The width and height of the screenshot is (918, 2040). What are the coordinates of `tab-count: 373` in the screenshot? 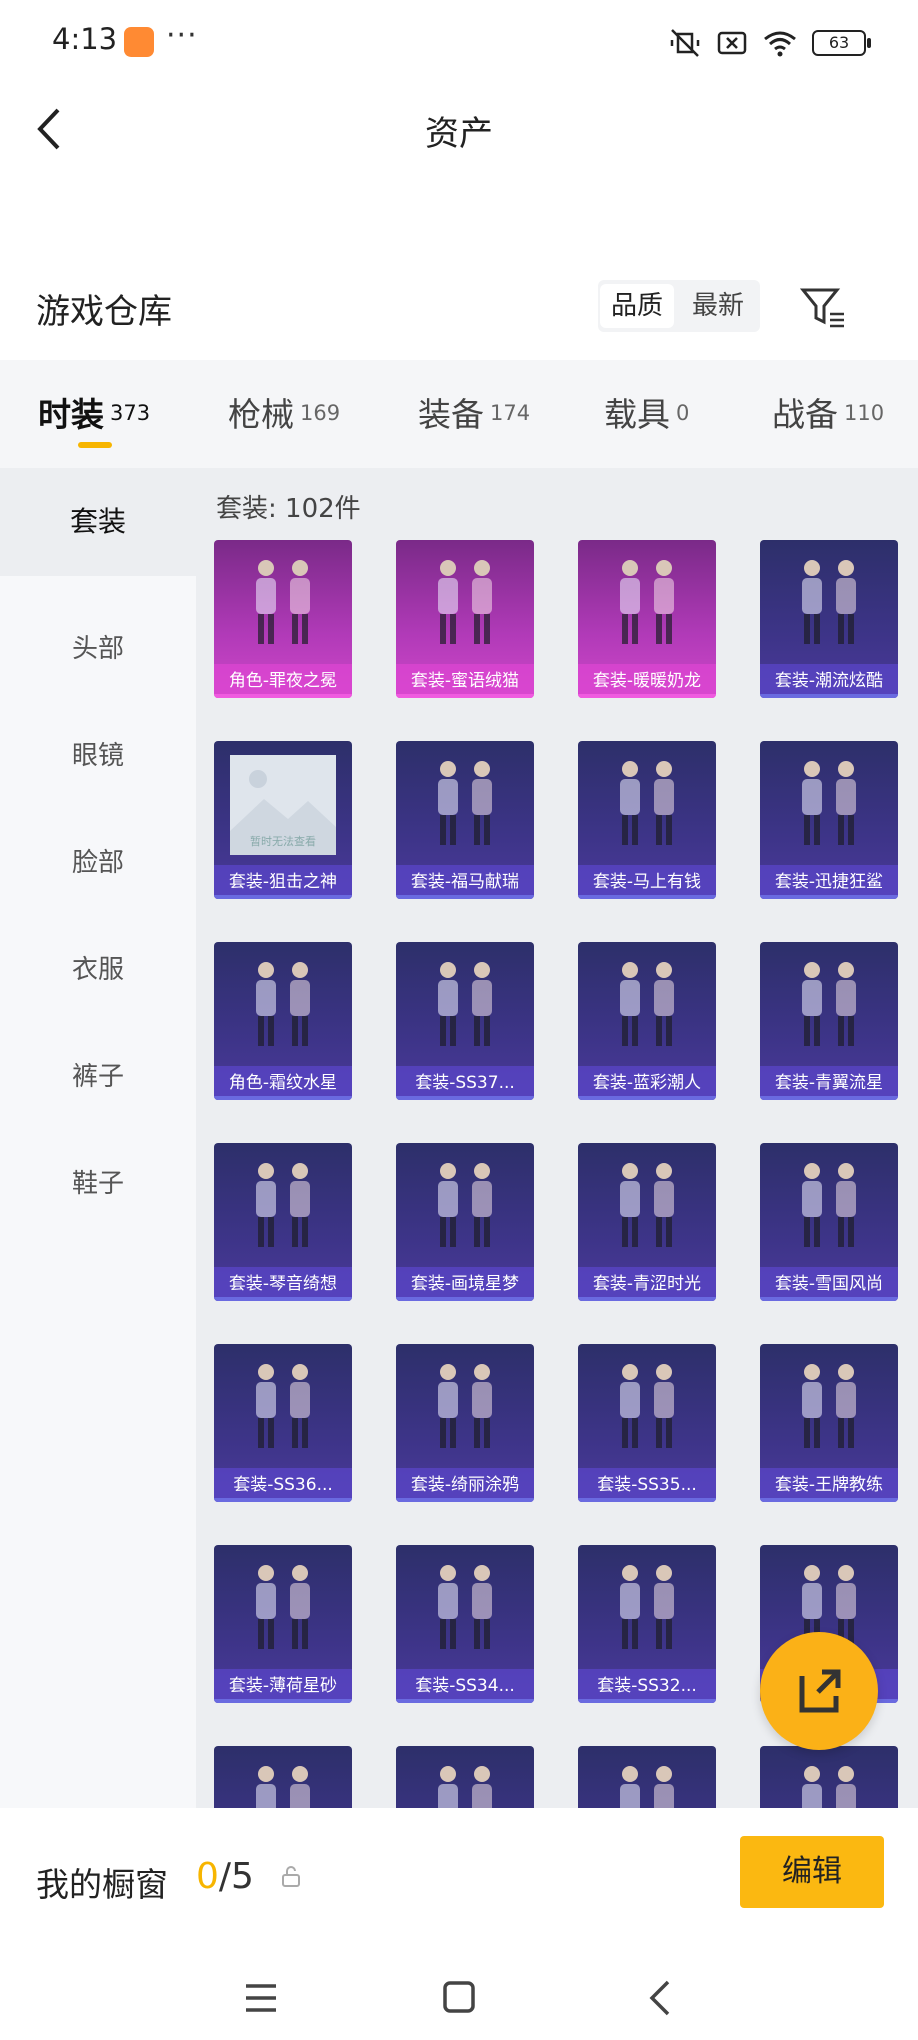 It's located at (130, 413).